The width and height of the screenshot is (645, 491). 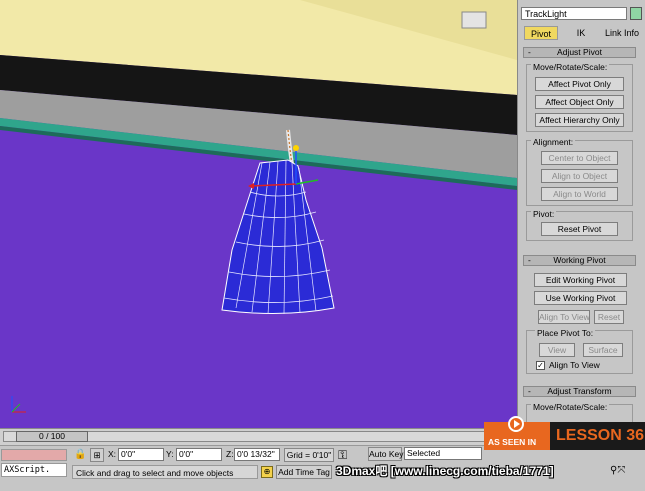 What do you see at coordinates (112, 454) in the screenshot?
I see `x-coordinate-label: X:` at bounding box center [112, 454].